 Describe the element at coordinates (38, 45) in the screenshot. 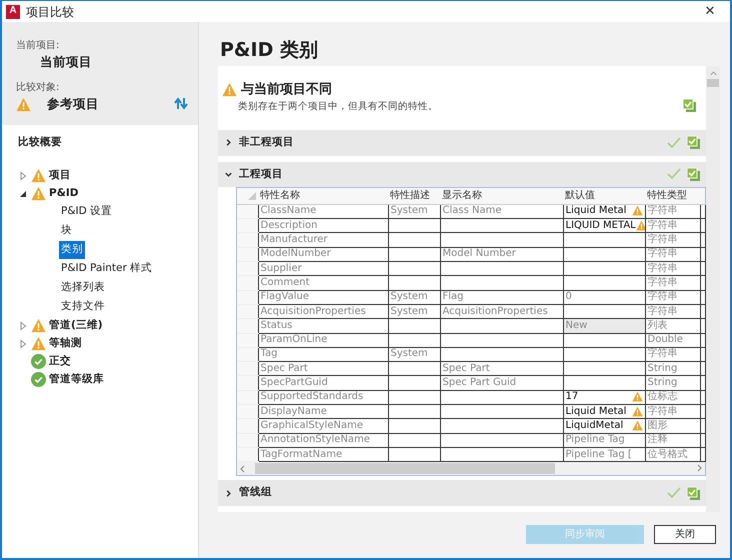

I see `field-label: 当前项目:` at that location.